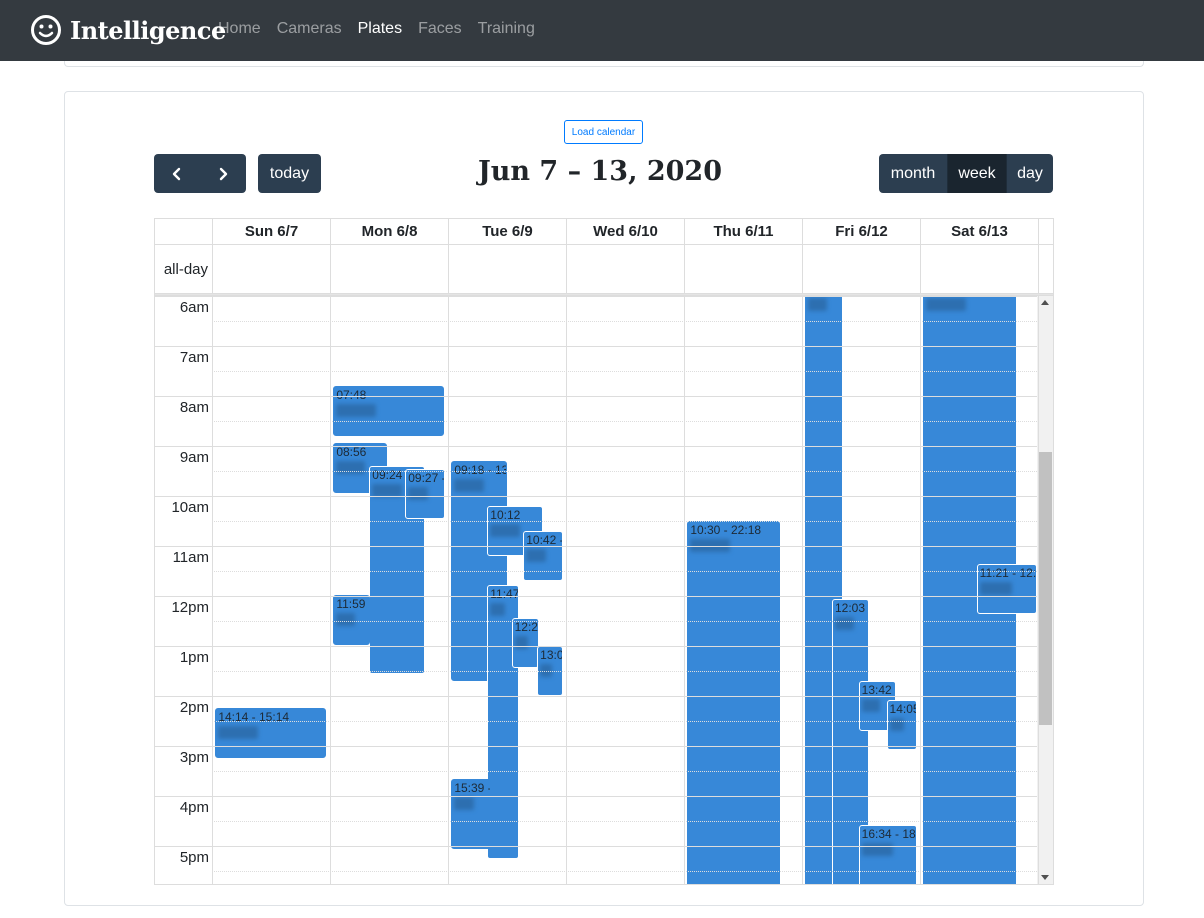 This screenshot has height=918, width=1204. Describe the element at coordinates (600, 171) in the screenshot. I see `calendar-title: Jun 7 – 13, 2020` at that location.